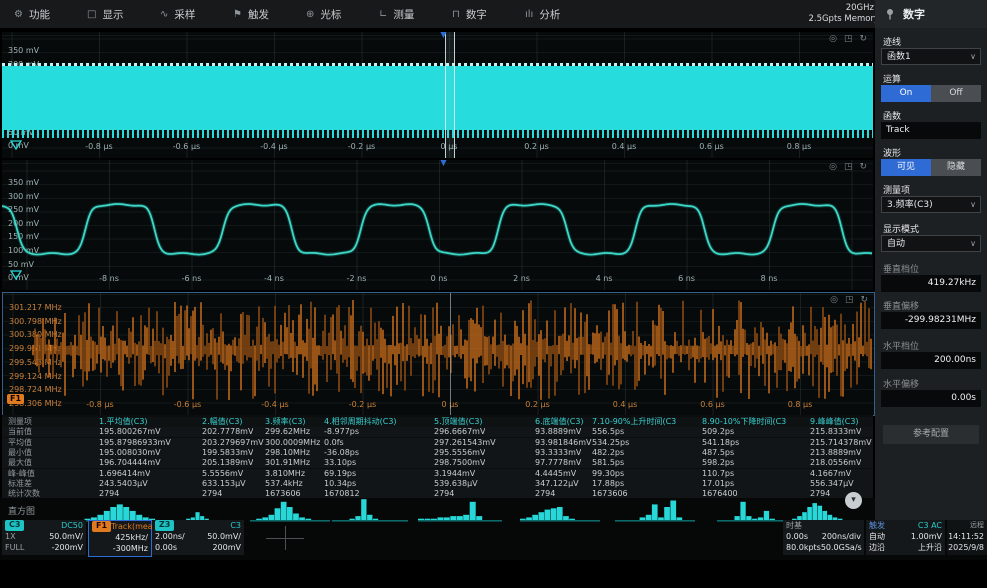  What do you see at coordinates (686, 278) in the screenshot?
I see `x-axis-label: 6 ns` at bounding box center [686, 278].